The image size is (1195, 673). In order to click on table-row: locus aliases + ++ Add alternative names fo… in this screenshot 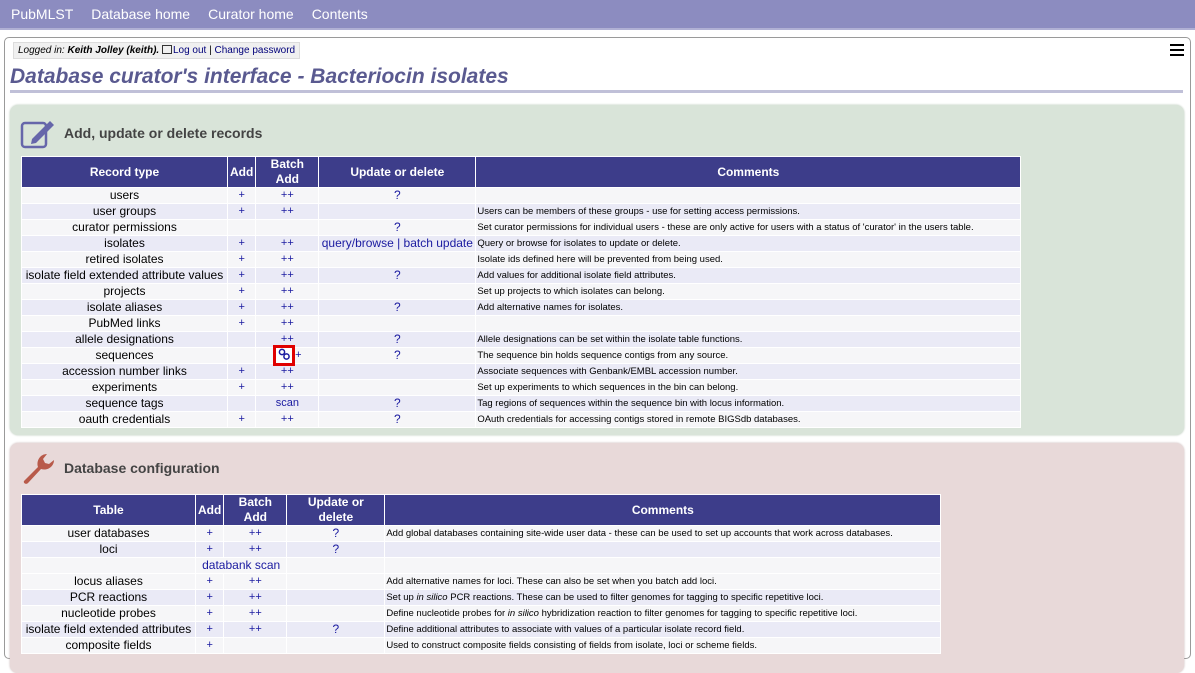, I will do `click(481, 581)`.